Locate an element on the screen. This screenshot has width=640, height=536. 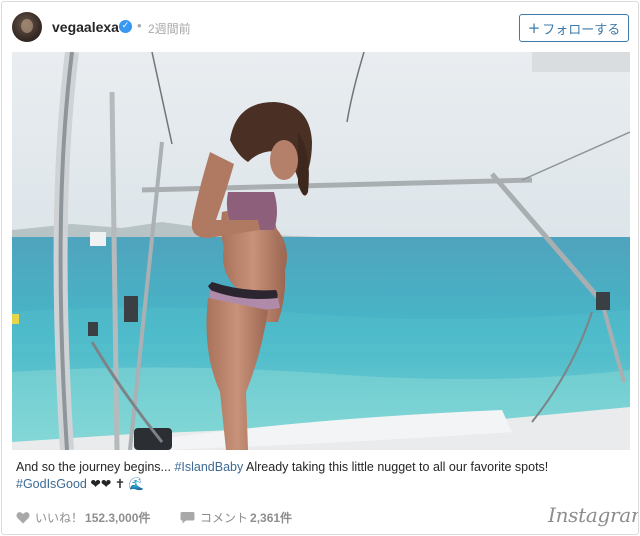
follow-button: + フォローする is located at coordinates (574, 28).